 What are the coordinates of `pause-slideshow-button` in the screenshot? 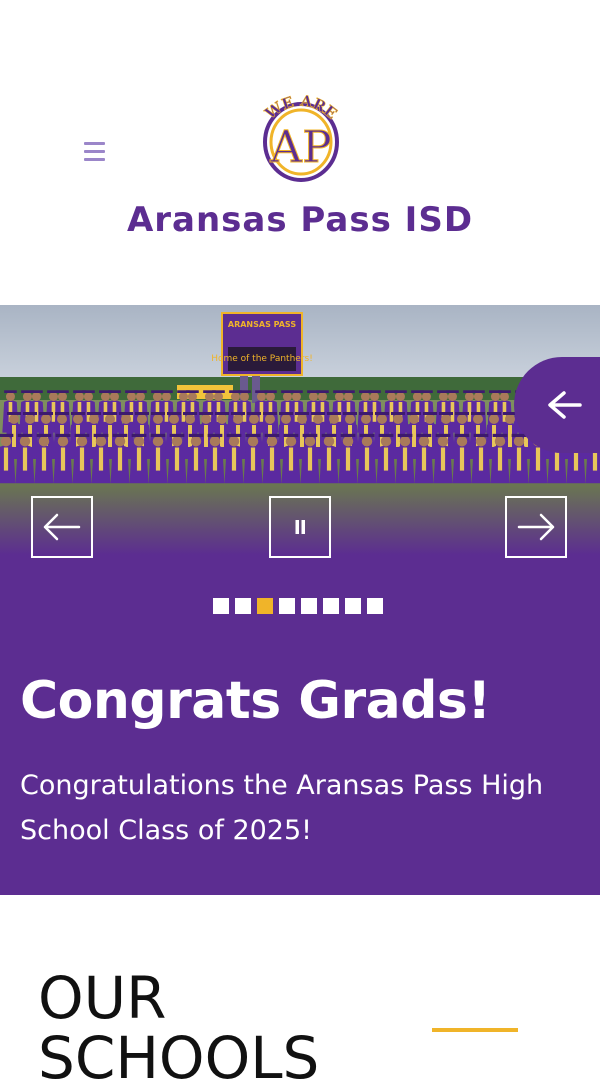 It's located at (300, 527).